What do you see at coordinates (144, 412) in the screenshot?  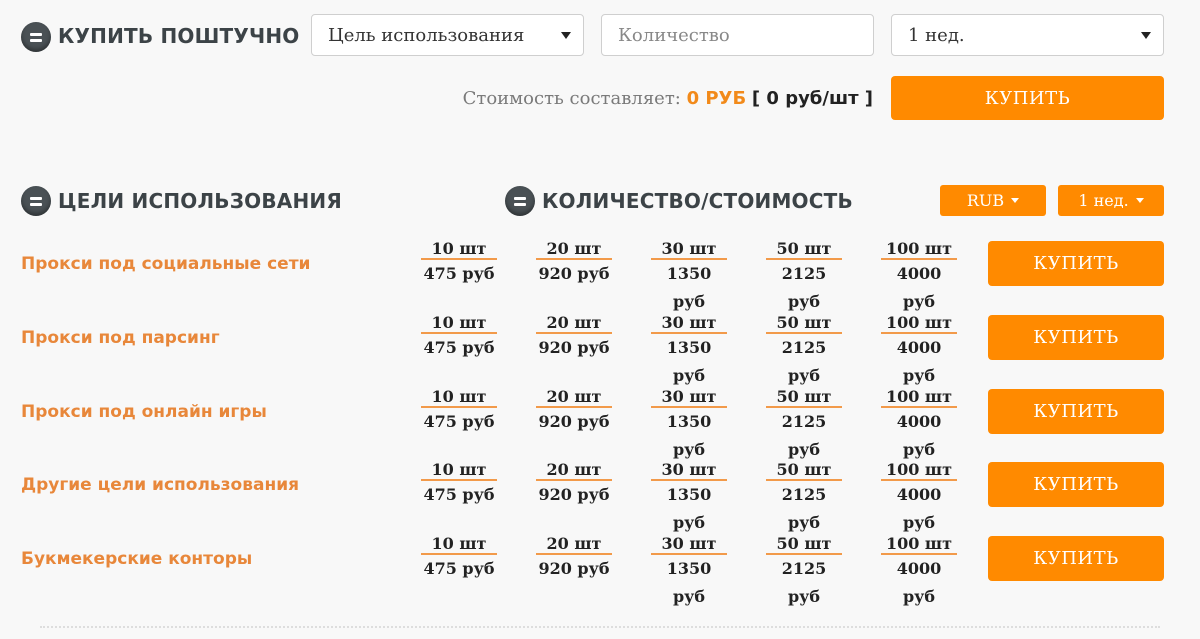 I see `purpose-label: Прокси под онлайн игры` at bounding box center [144, 412].